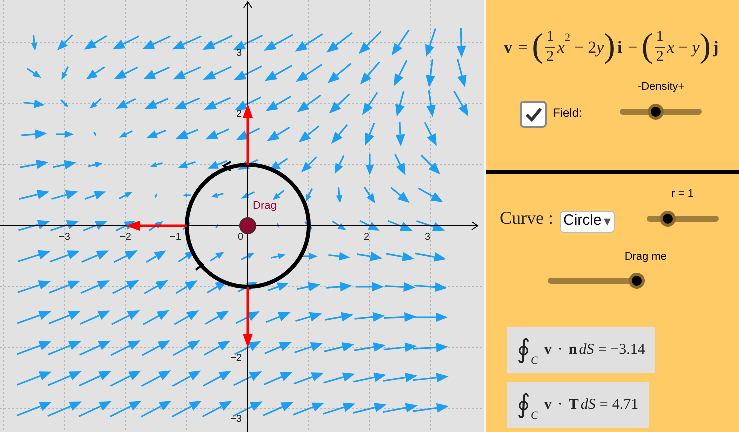  I want to click on density-label: -Density+, so click(661, 87).